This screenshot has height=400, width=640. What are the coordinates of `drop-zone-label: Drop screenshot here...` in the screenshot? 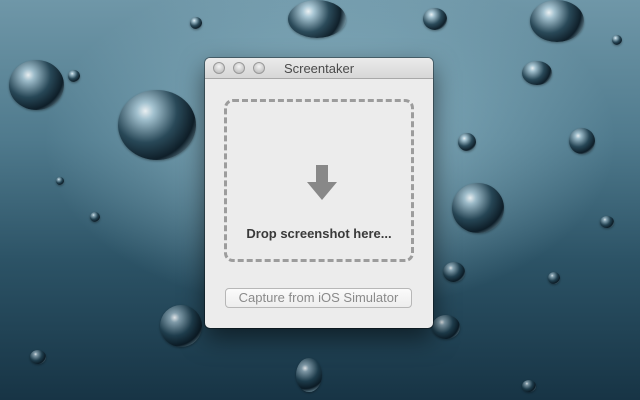 It's located at (319, 233).